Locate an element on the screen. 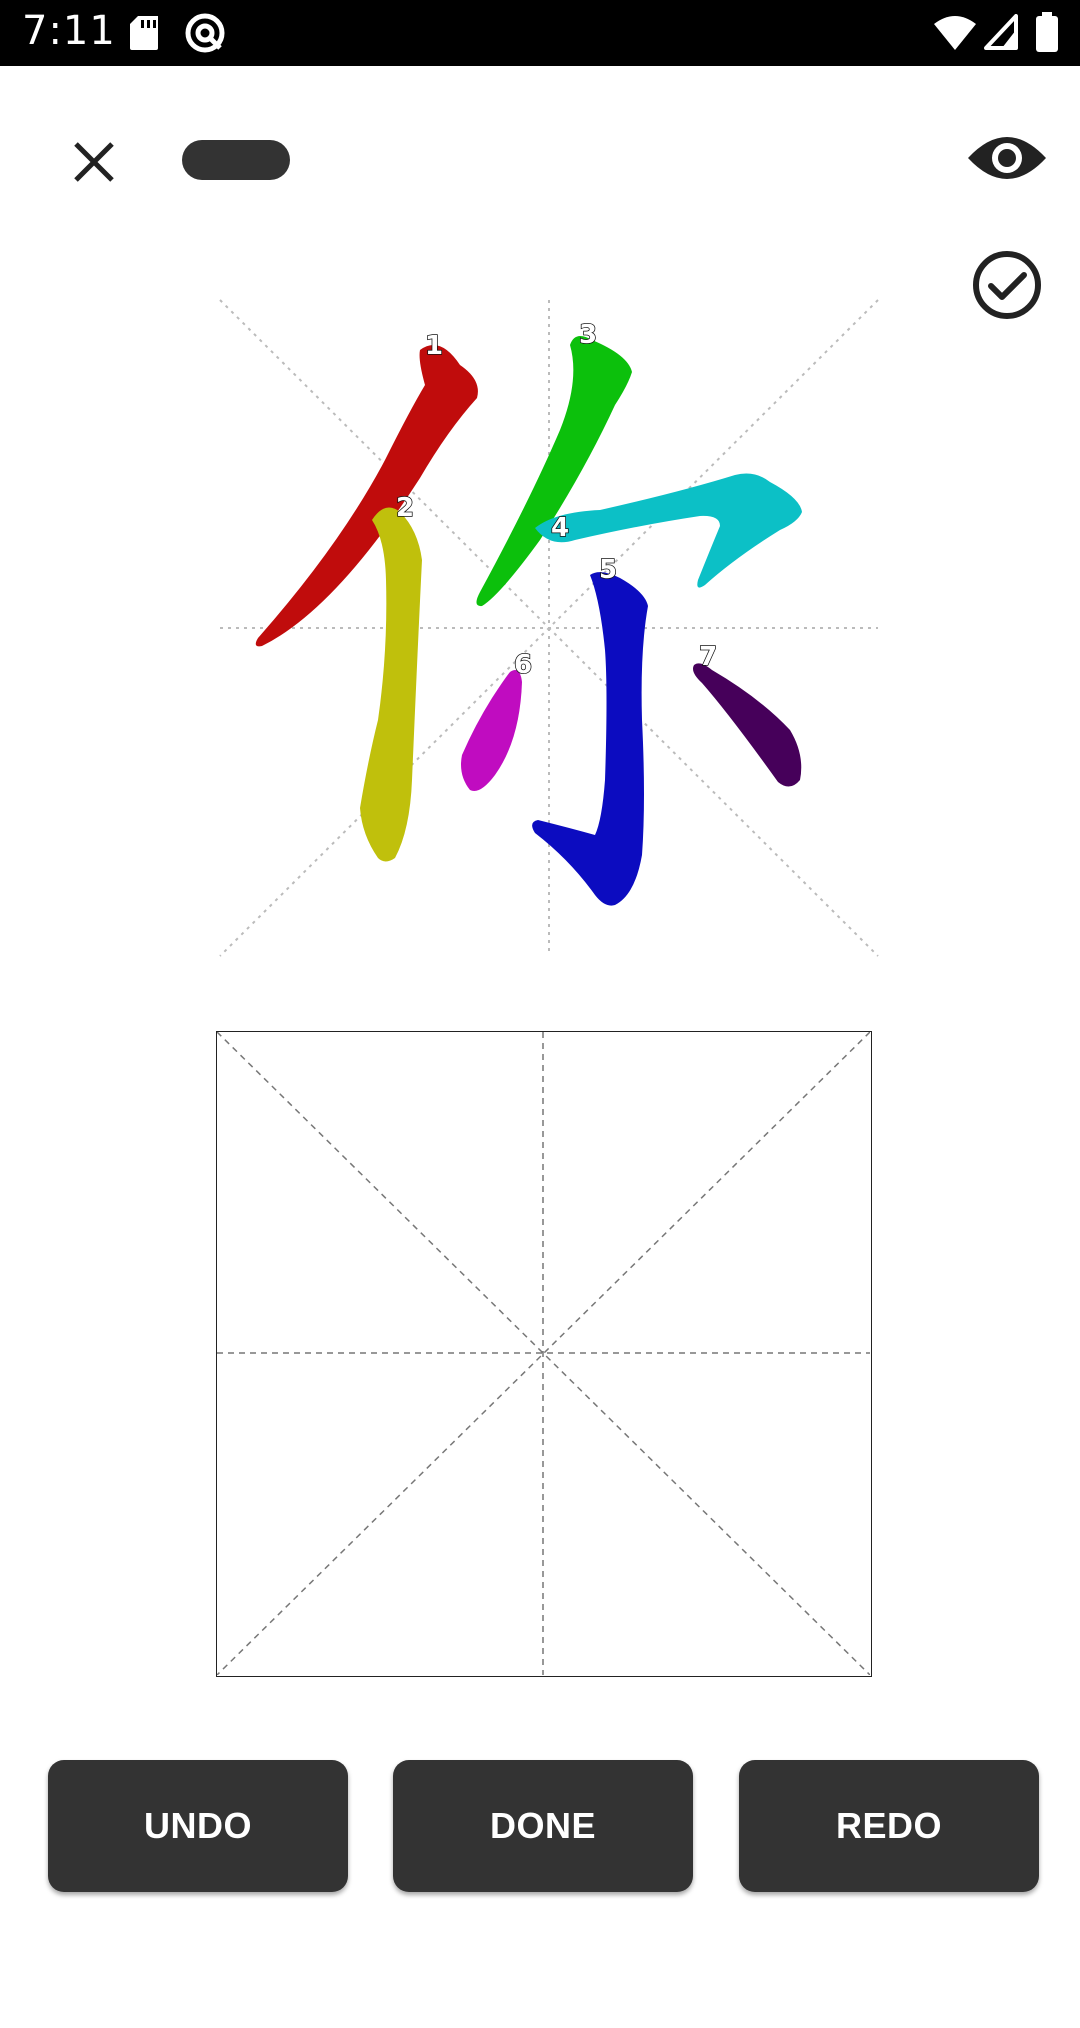 The height and width of the screenshot is (2028, 1080). done-button: DONE is located at coordinates (543, 1826).